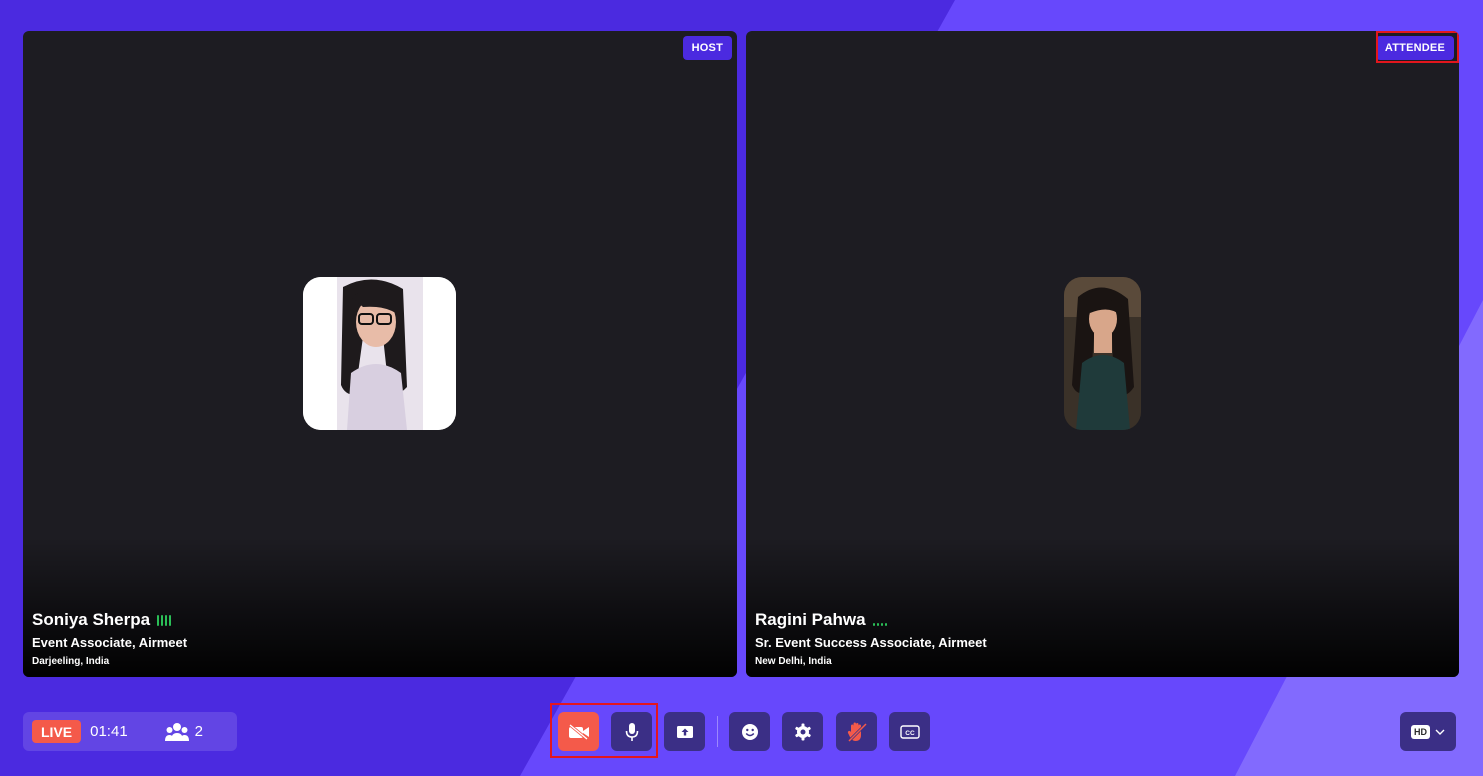 The height and width of the screenshot is (776, 1483). Describe the element at coordinates (71, 661) in the screenshot. I see `speaker-location: Darjeeling, India` at that location.